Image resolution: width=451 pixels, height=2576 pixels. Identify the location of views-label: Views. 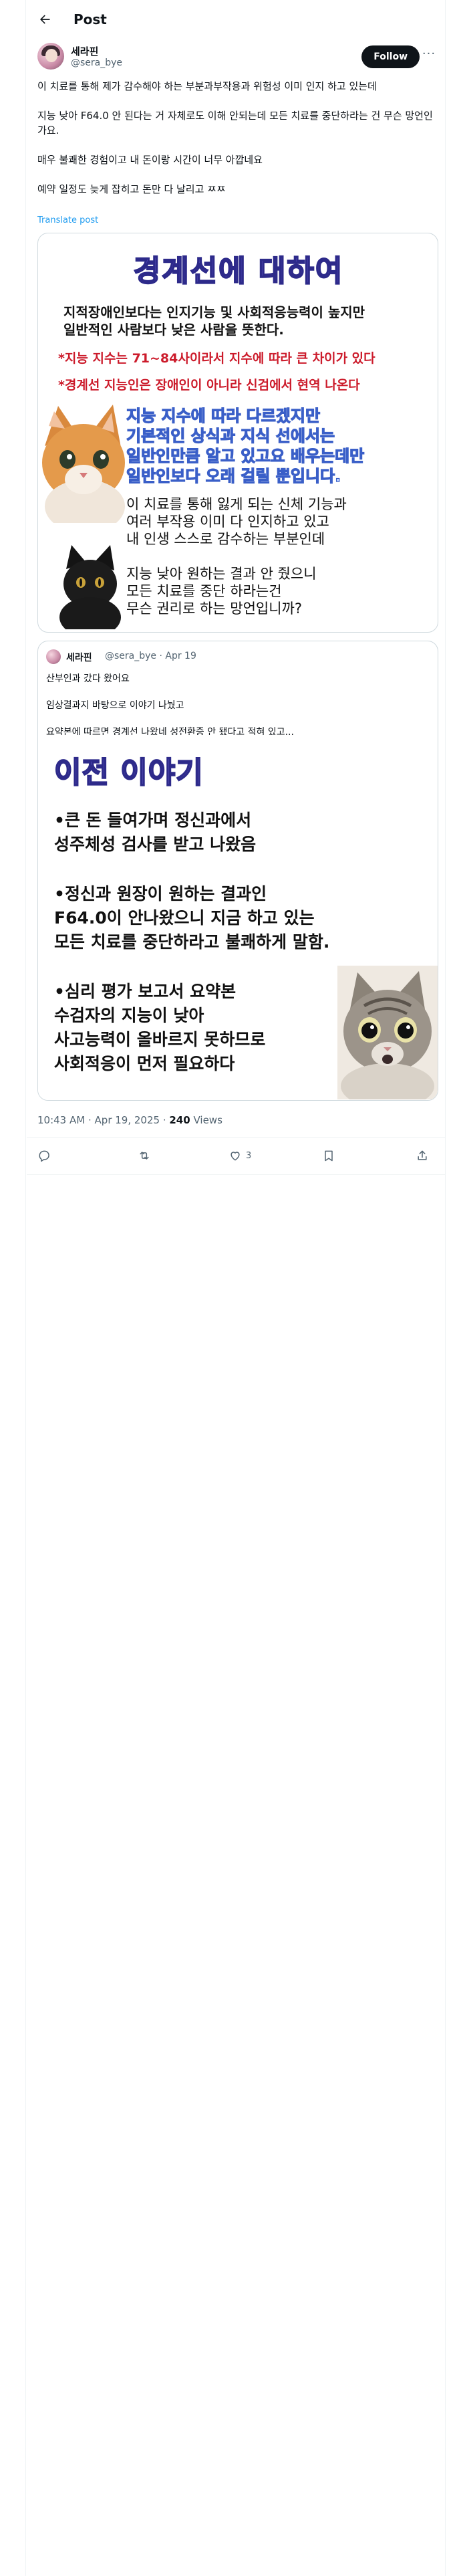
(207, 1120).